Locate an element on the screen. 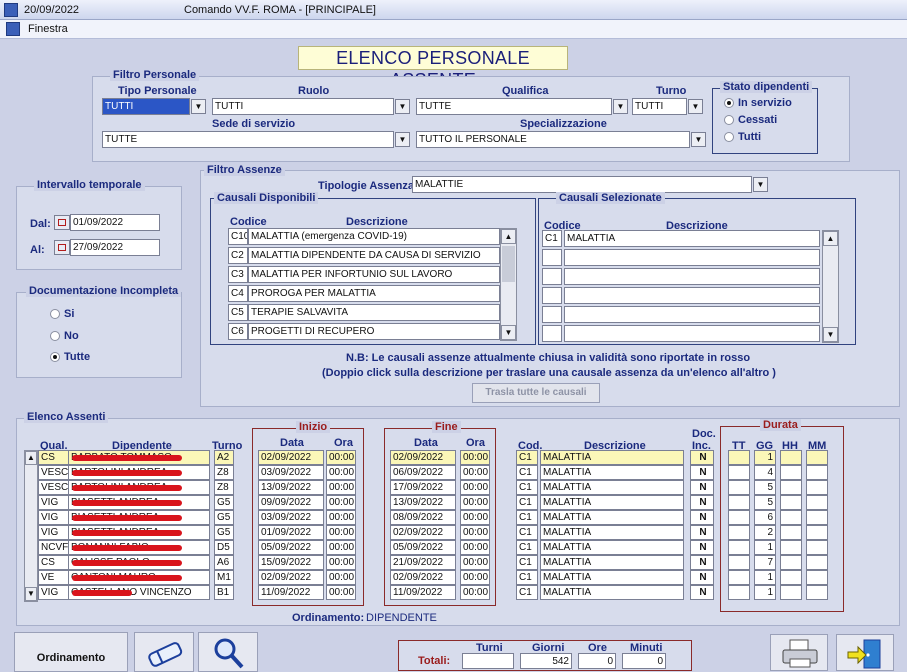  col-turno-cell: B1 is located at coordinates (224, 592).